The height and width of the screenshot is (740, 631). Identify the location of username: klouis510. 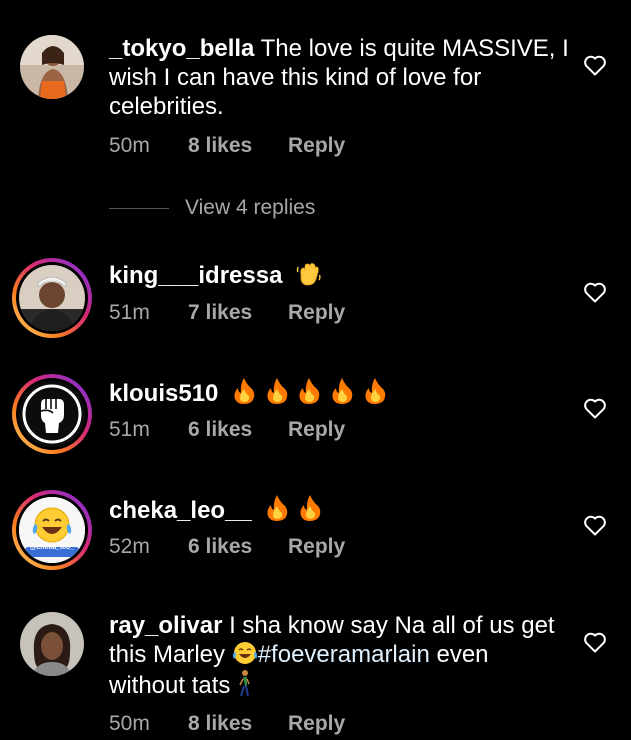
(163, 393).